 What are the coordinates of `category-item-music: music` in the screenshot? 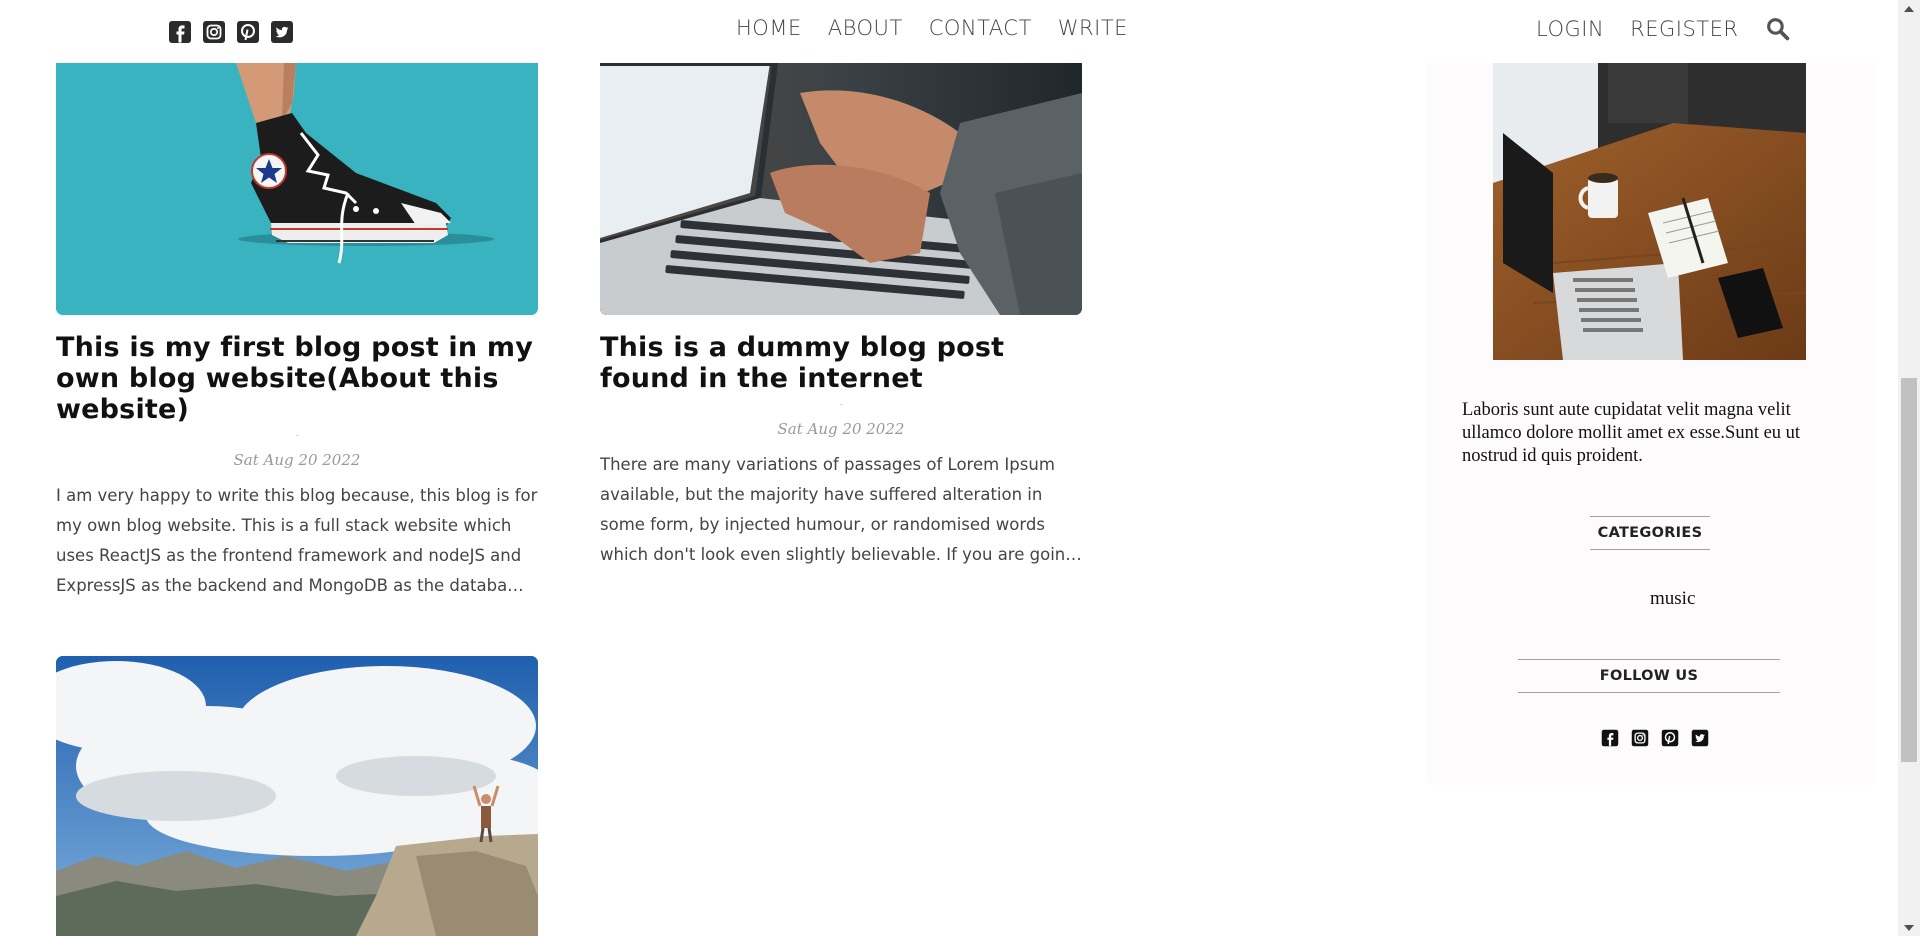 It's located at (1672, 599).